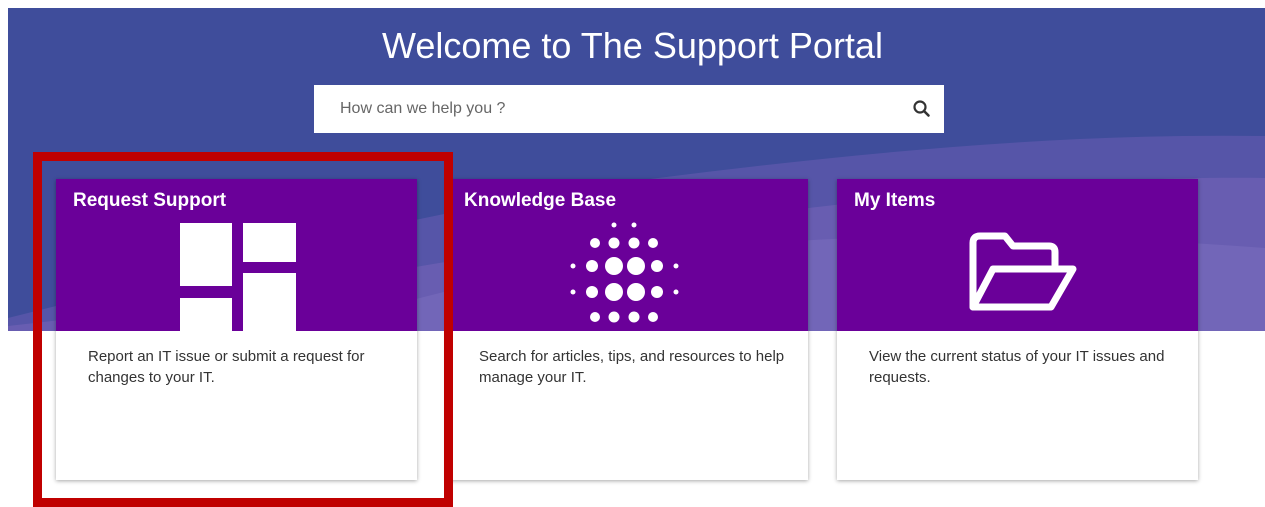 This screenshot has width=1265, height=507. Describe the element at coordinates (922, 109) in the screenshot. I see `search-icon` at that location.